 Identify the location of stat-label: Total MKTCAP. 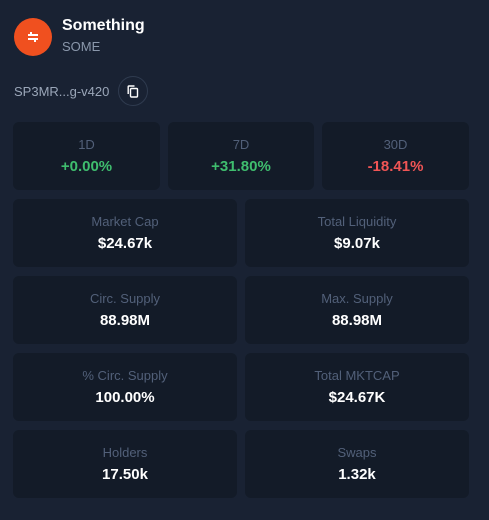
(357, 375).